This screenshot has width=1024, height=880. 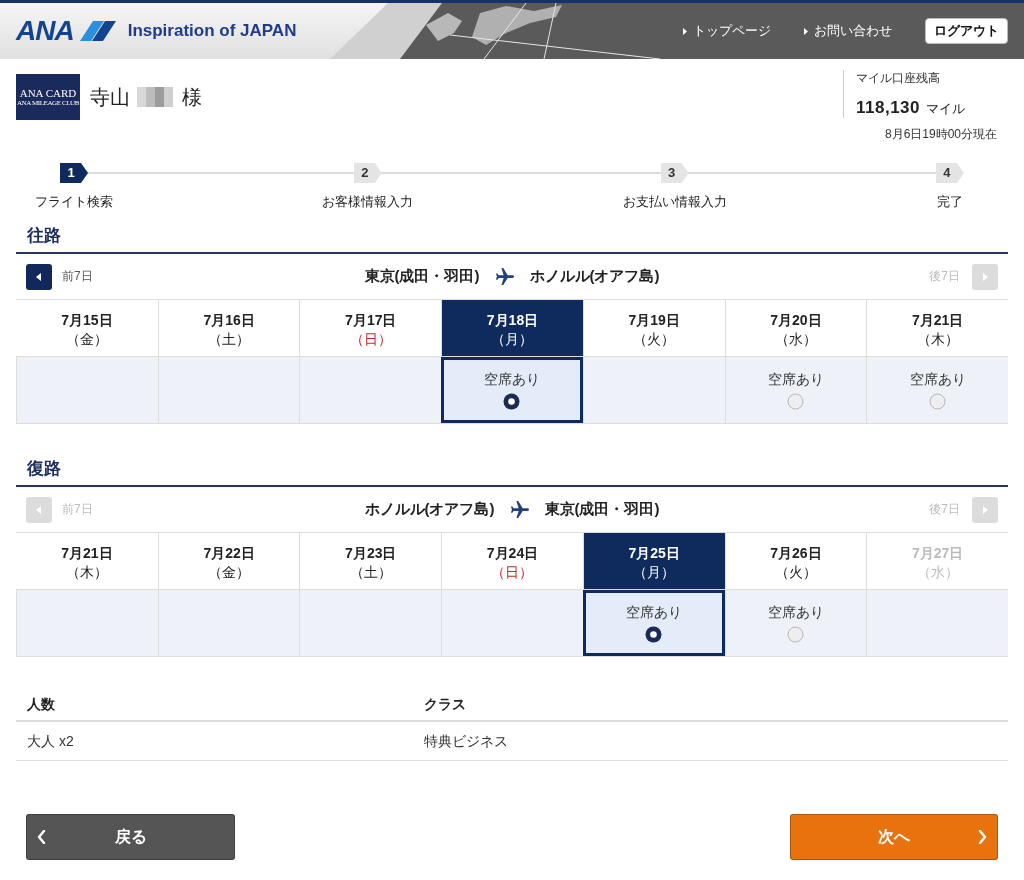 I want to click on column-header: 人数, so click(x=41, y=704).